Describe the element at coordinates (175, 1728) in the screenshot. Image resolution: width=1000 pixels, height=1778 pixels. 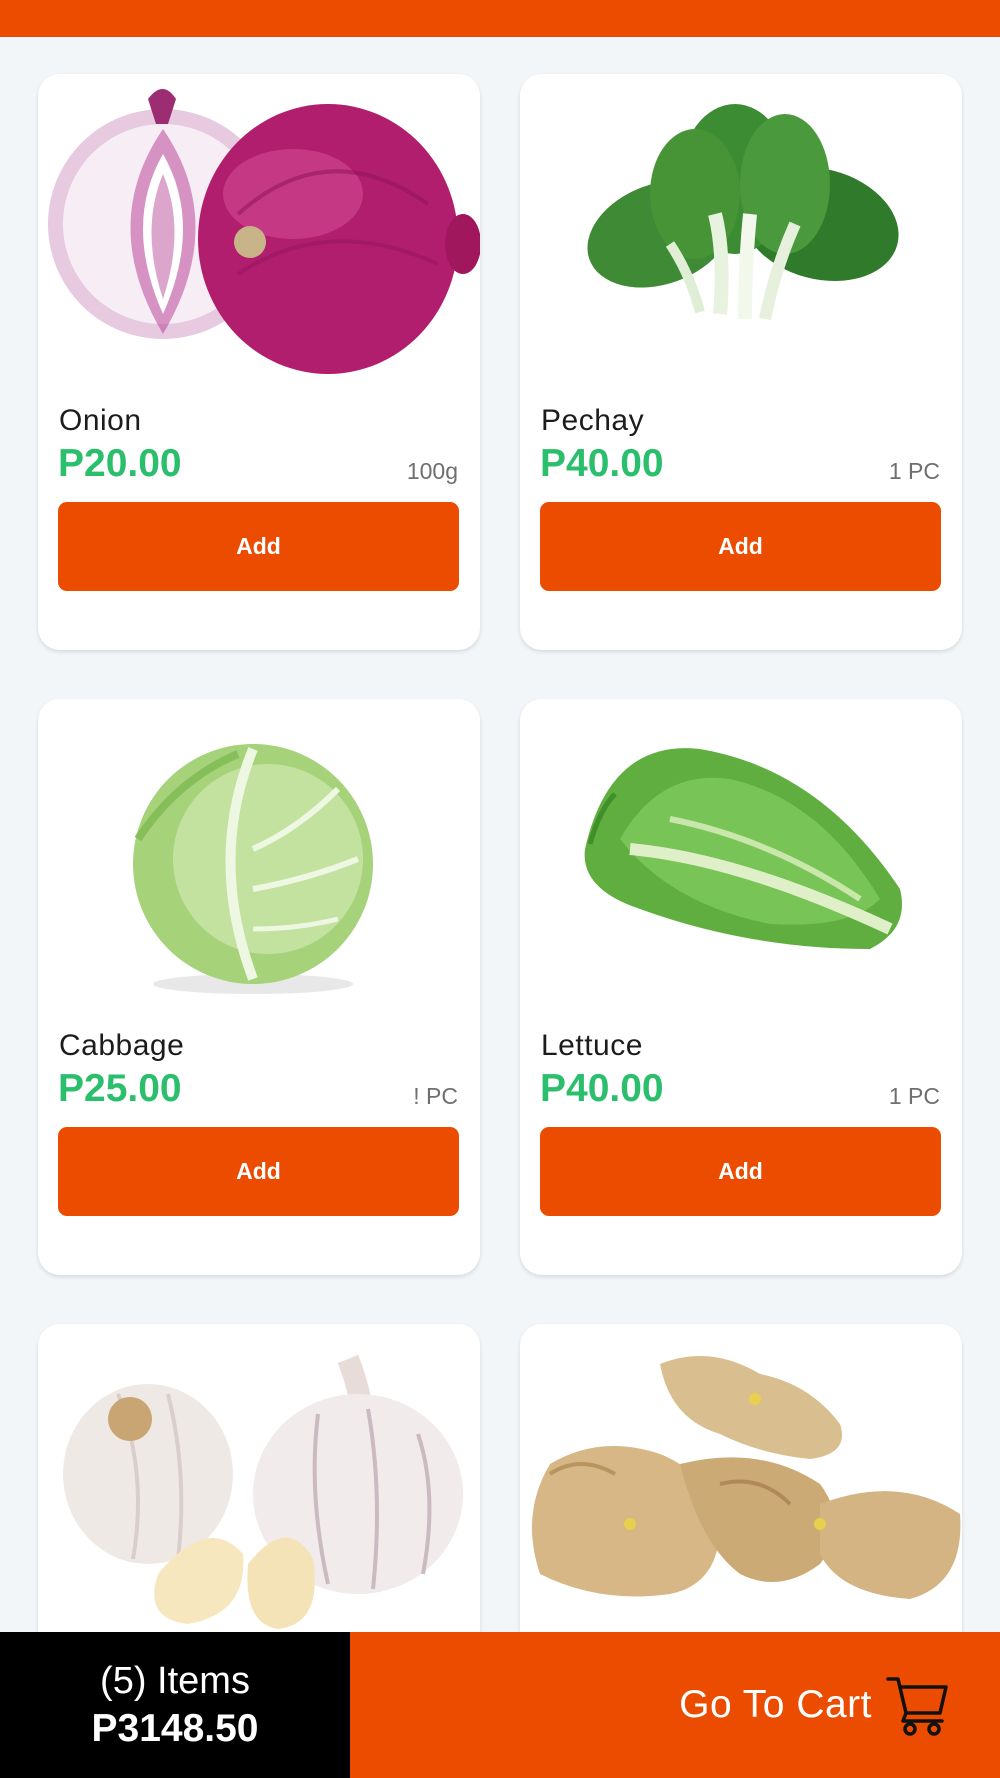
I see `cart-total: P3148.50` at that location.